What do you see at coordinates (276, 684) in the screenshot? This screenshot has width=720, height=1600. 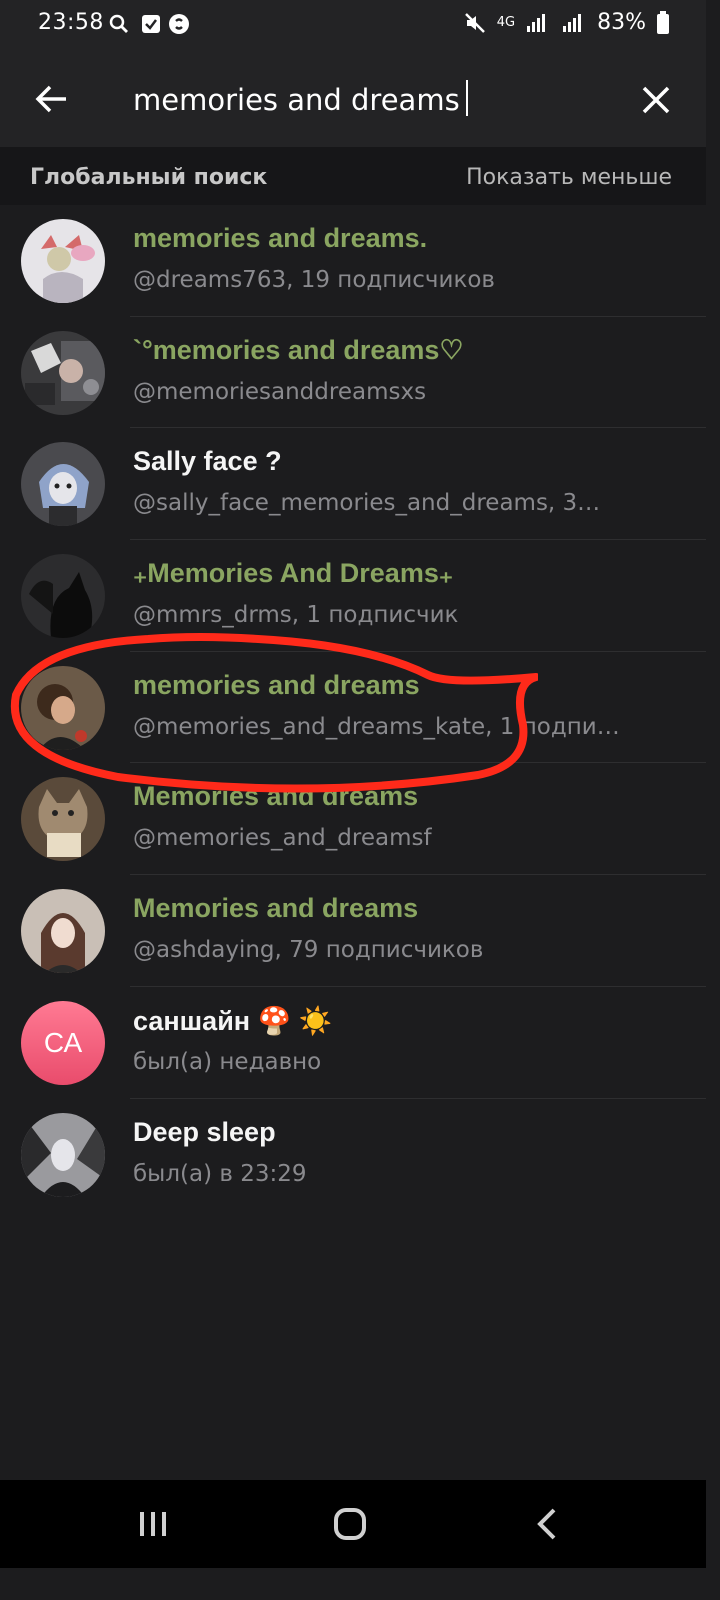 I see `result-title: memories and dreams` at bounding box center [276, 684].